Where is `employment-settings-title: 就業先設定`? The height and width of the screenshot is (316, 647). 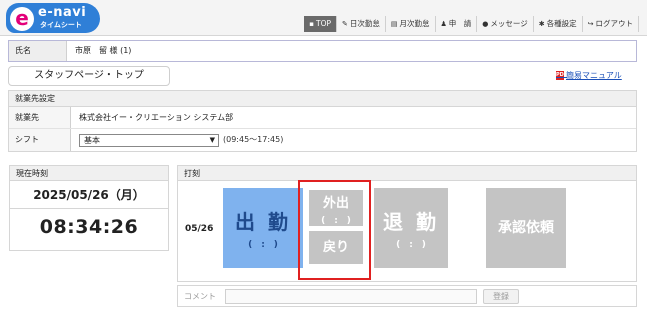
employment-settings-title: 就業先設定 is located at coordinates (322, 99).